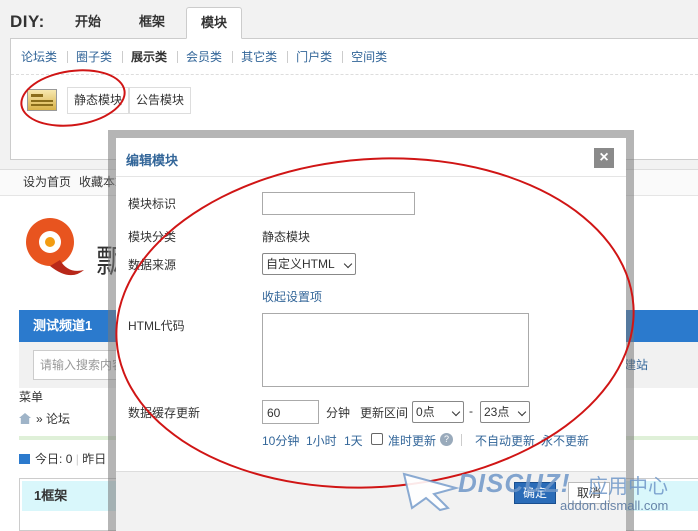  I want to click on quick-10min-link: 10分钟, so click(280, 440).